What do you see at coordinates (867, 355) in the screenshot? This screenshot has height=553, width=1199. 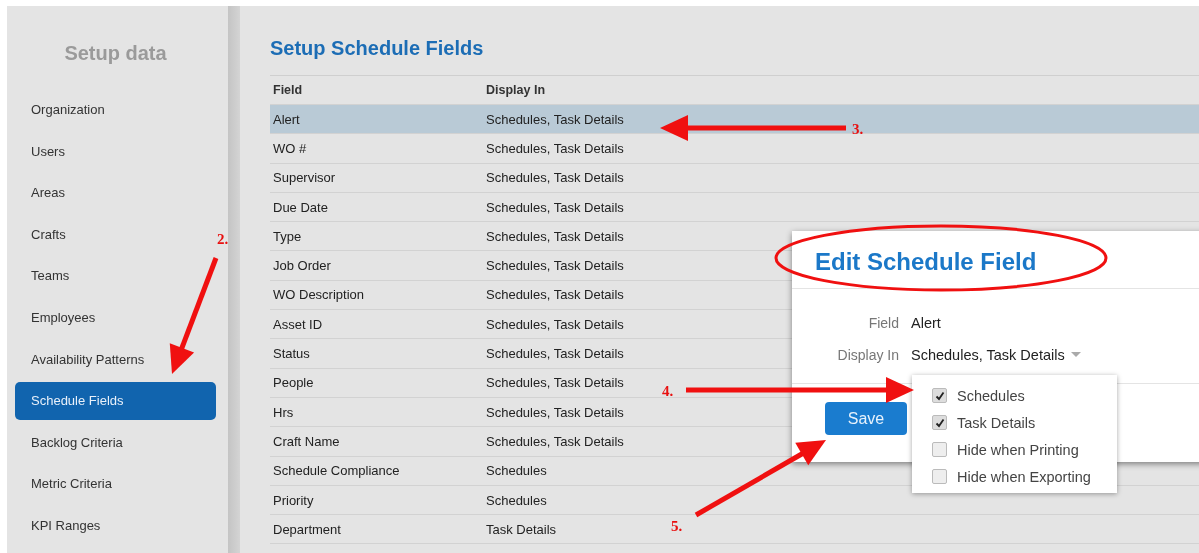 I see `field-label: Display In` at bounding box center [867, 355].